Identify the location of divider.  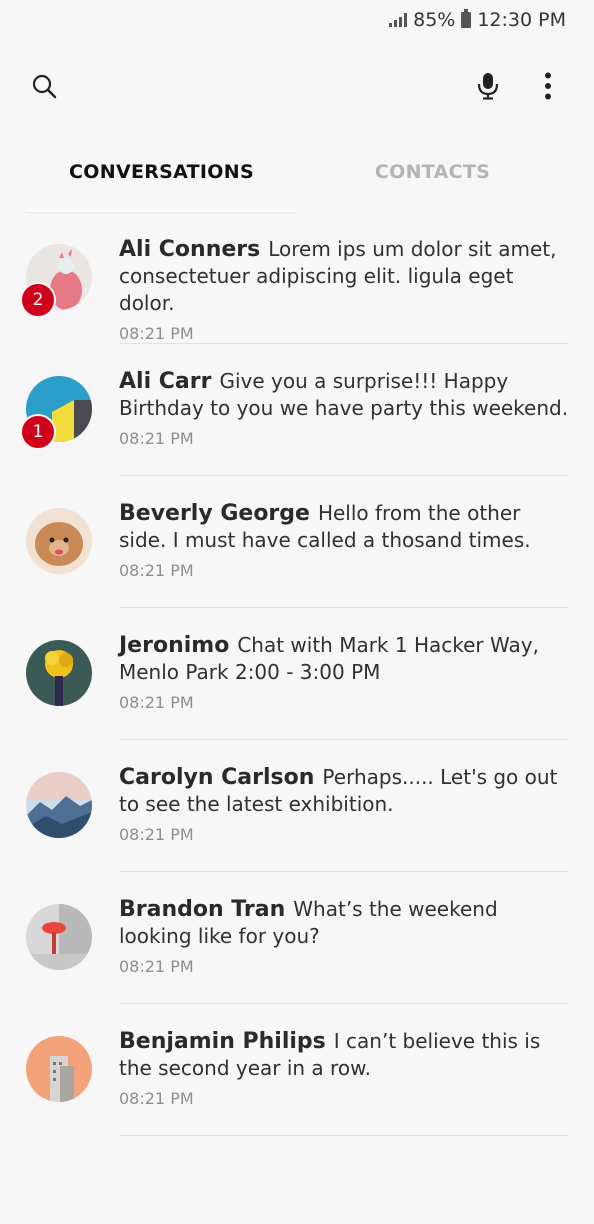
(343, 1135).